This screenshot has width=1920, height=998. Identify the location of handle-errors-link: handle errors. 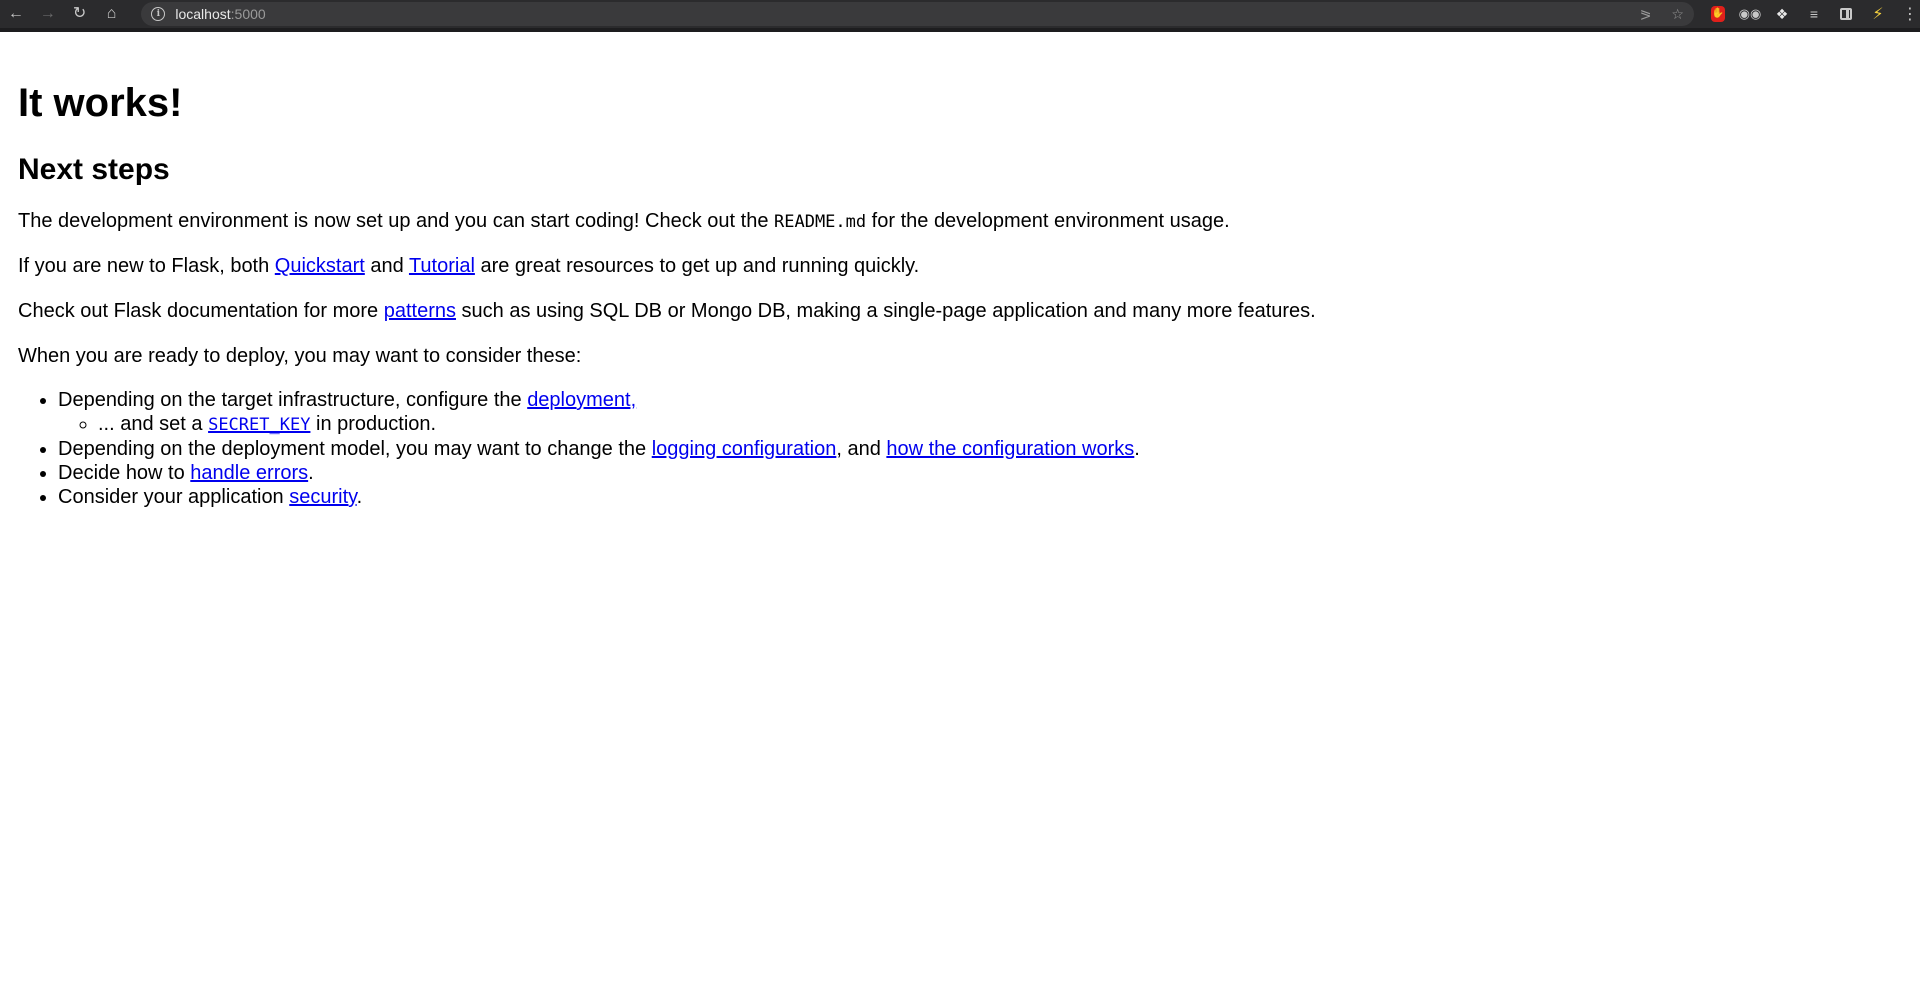
(249, 473).